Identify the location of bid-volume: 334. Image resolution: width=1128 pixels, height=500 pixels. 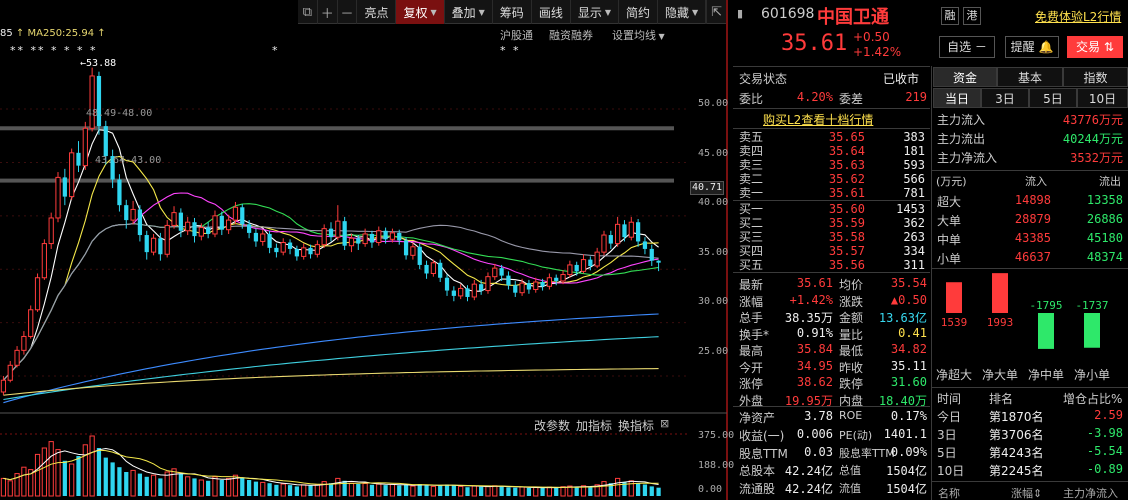
(914, 251).